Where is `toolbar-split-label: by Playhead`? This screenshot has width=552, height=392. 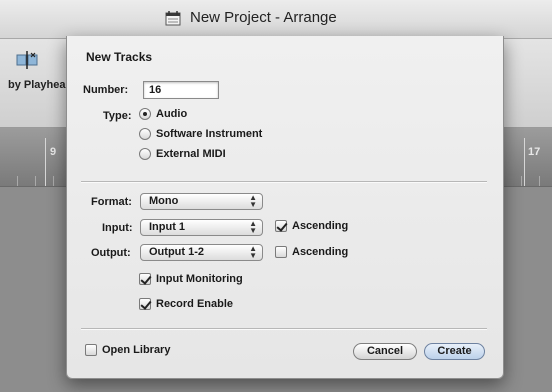
toolbar-split-label: by Playhead is located at coordinates (40, 85).